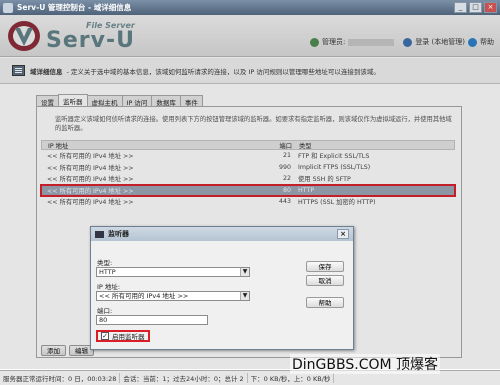  Describe the element at coordinates (152, 320) in the screenshot. I see `port-input: 80` at that location.